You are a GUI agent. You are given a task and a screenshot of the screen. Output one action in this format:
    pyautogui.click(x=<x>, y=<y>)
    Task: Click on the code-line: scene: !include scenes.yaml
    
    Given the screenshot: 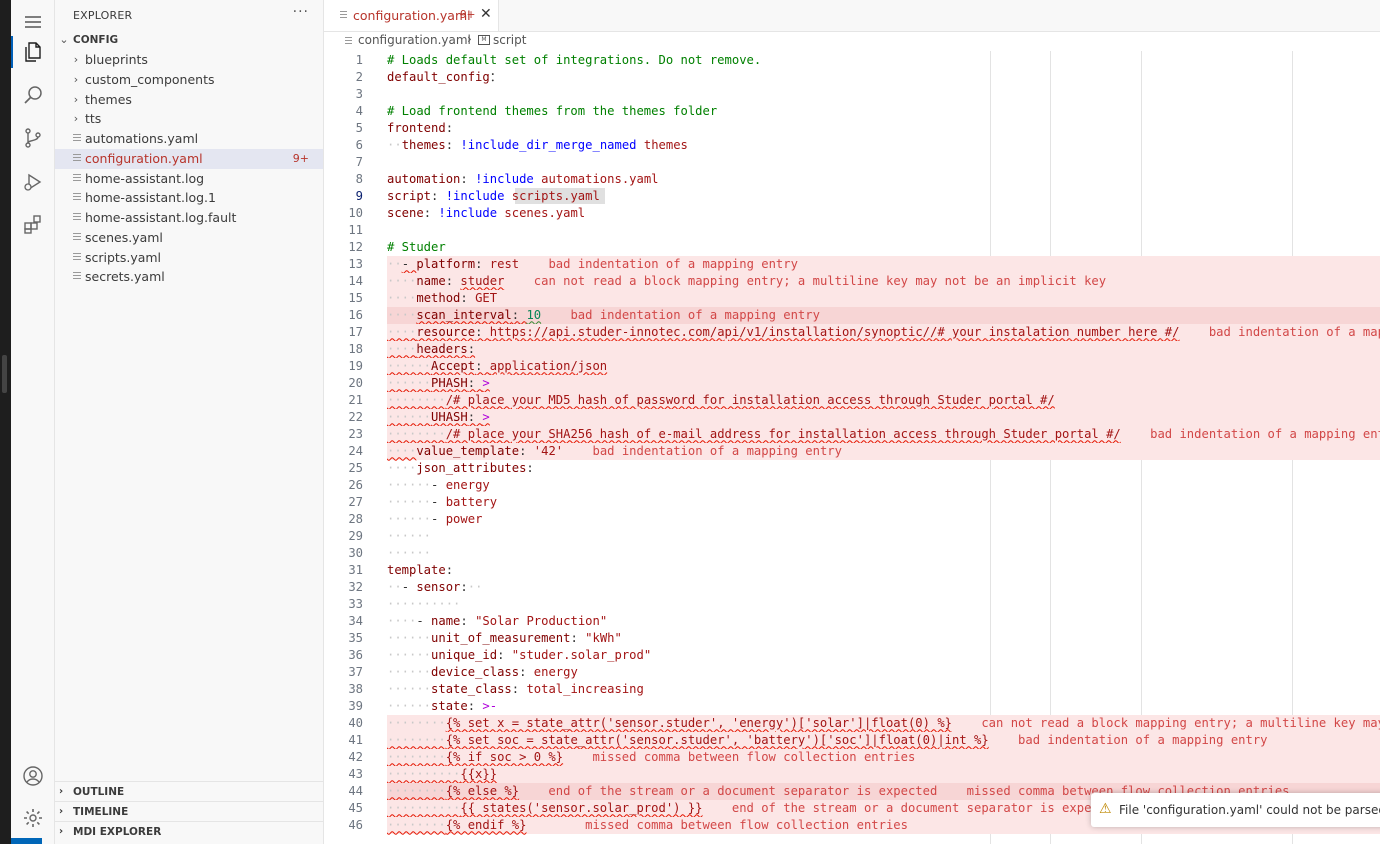 What is the action you would take?
    pyautogui.click(x=486, y=213)
    